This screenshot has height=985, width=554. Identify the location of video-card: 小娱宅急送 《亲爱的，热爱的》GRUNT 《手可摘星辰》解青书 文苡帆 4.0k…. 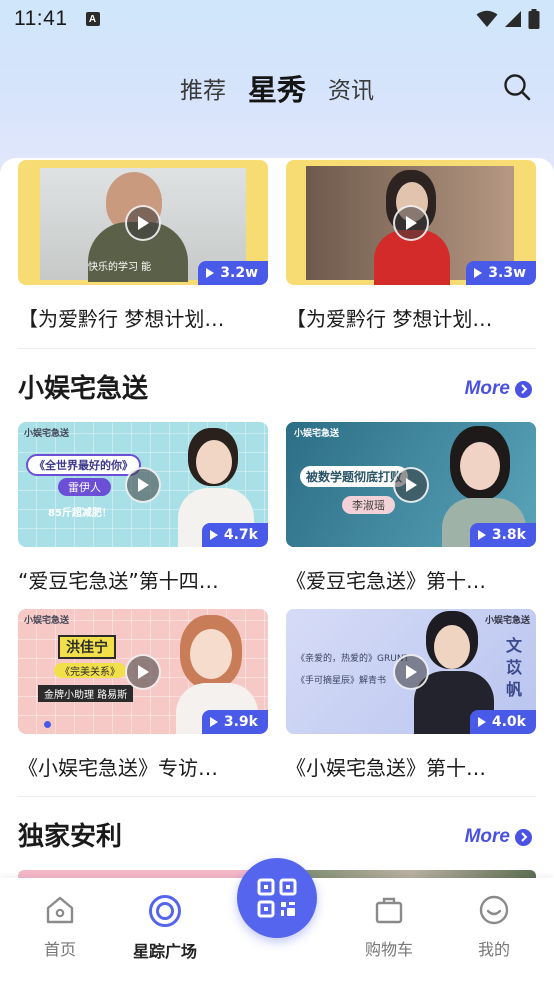
(411, 695).